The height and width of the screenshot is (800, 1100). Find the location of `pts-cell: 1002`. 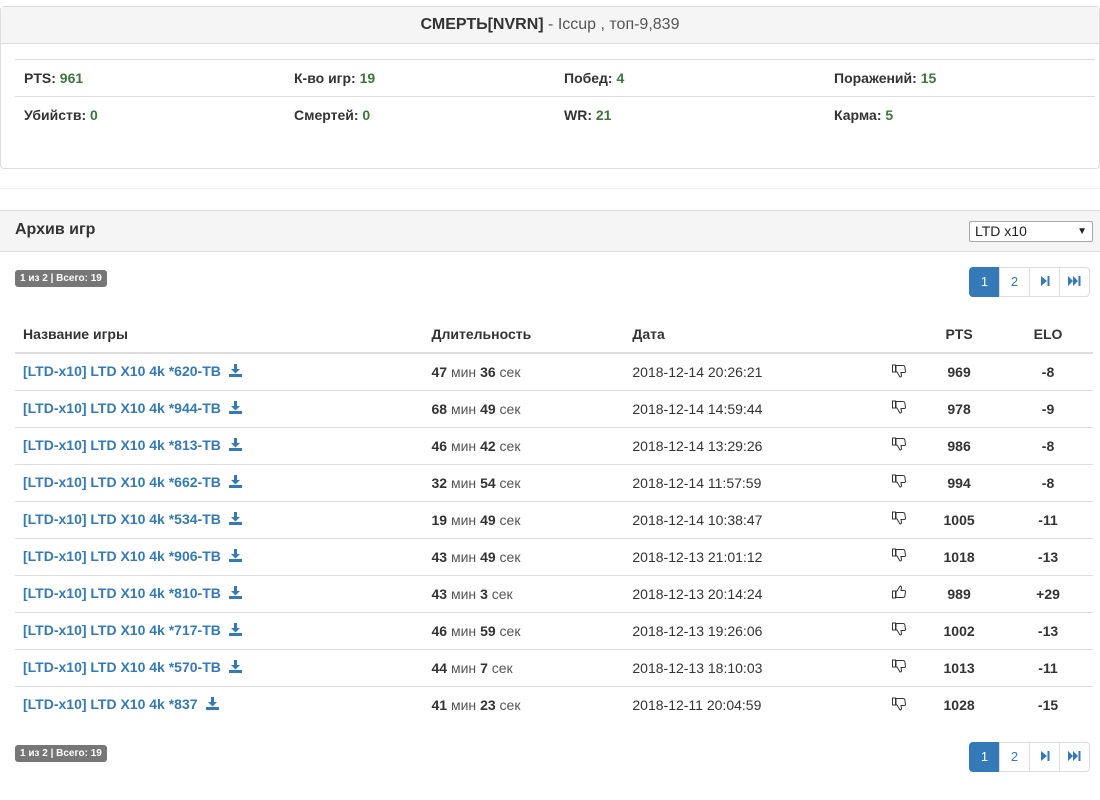

pts-cell: 1002 is located at coordinates (959, 630).